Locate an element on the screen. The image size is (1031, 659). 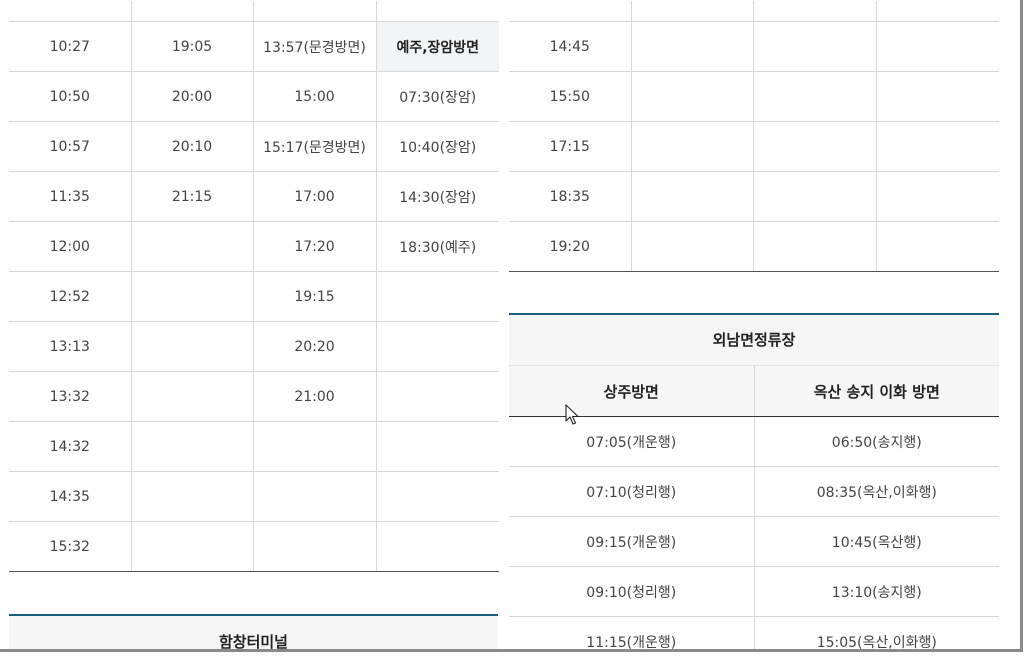
oenam-section-title: 외남면정류장 is located at coordinates (754, 340).